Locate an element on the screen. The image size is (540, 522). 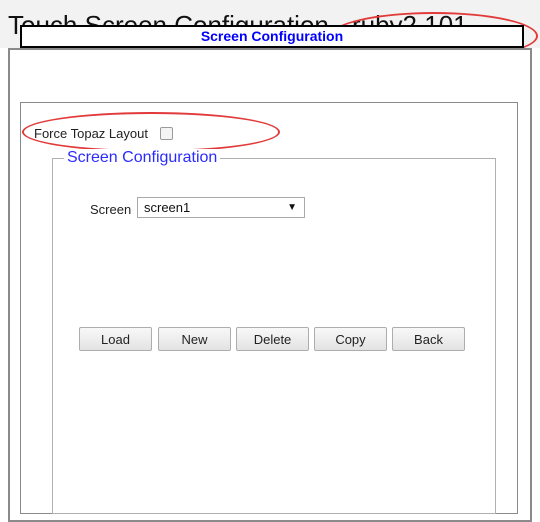
fieldset-legend: Screen Configuration is located at coordinates (142, 158).